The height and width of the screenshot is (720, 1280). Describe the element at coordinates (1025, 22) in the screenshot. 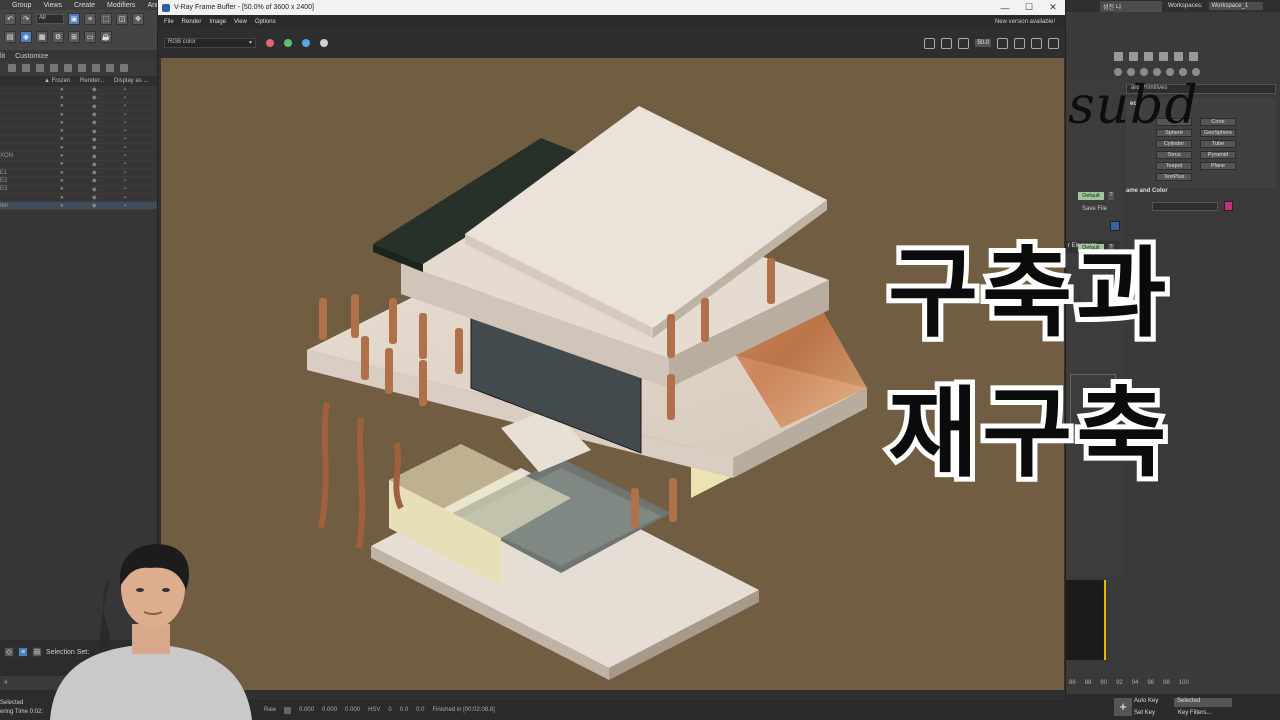

I see `new-version-notice: New version available!` at that location.